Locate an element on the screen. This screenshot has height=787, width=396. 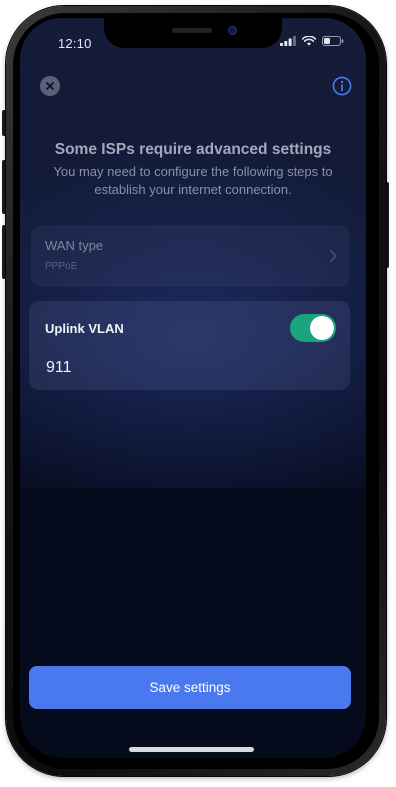
uplink-vlan-toggle is located at coordinates (313, 328).